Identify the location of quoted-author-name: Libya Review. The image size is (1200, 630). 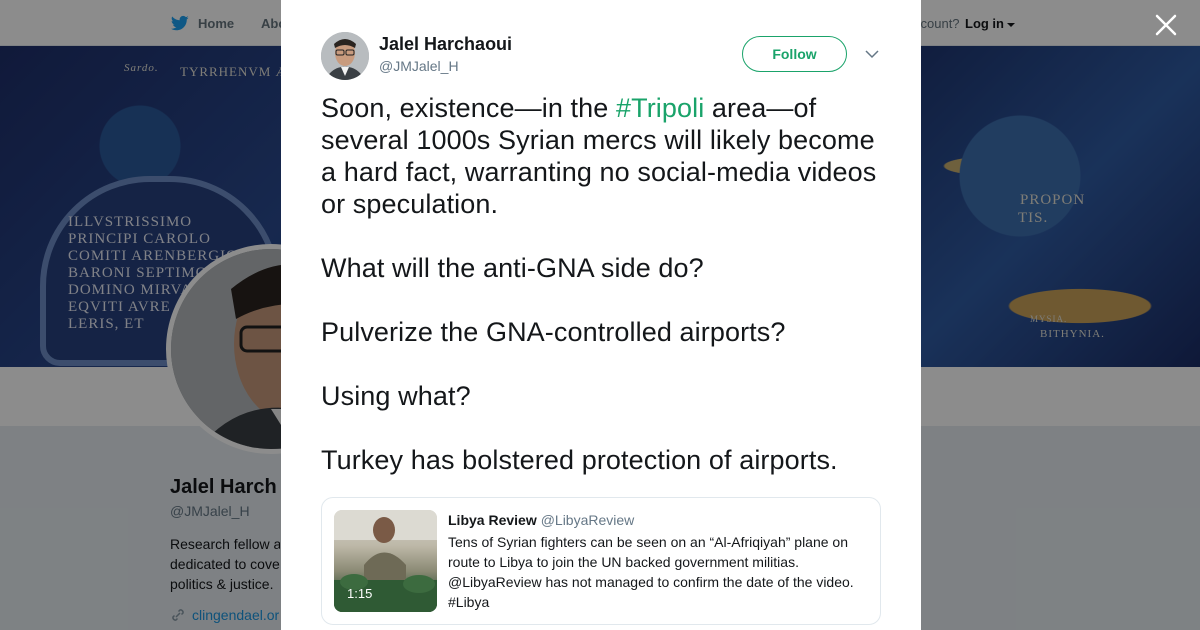
(492, 520).